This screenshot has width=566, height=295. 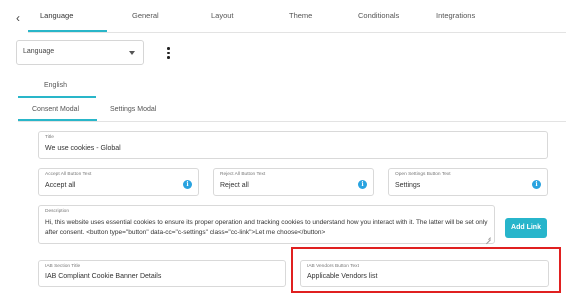 I want to click on iab-section-title-label: IAB Section Title, so click(x=63, y=266).